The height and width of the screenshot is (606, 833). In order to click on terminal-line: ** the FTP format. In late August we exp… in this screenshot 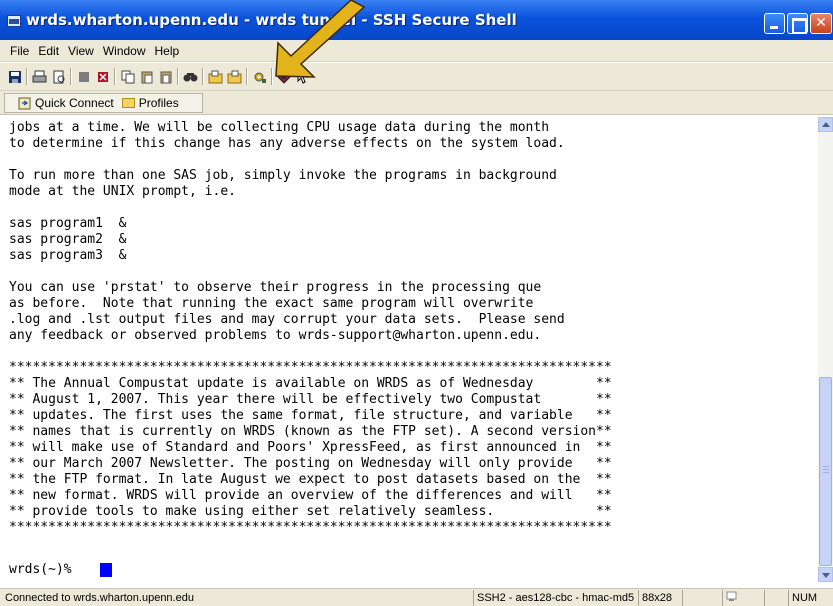, I will do `click(310, 479)`.